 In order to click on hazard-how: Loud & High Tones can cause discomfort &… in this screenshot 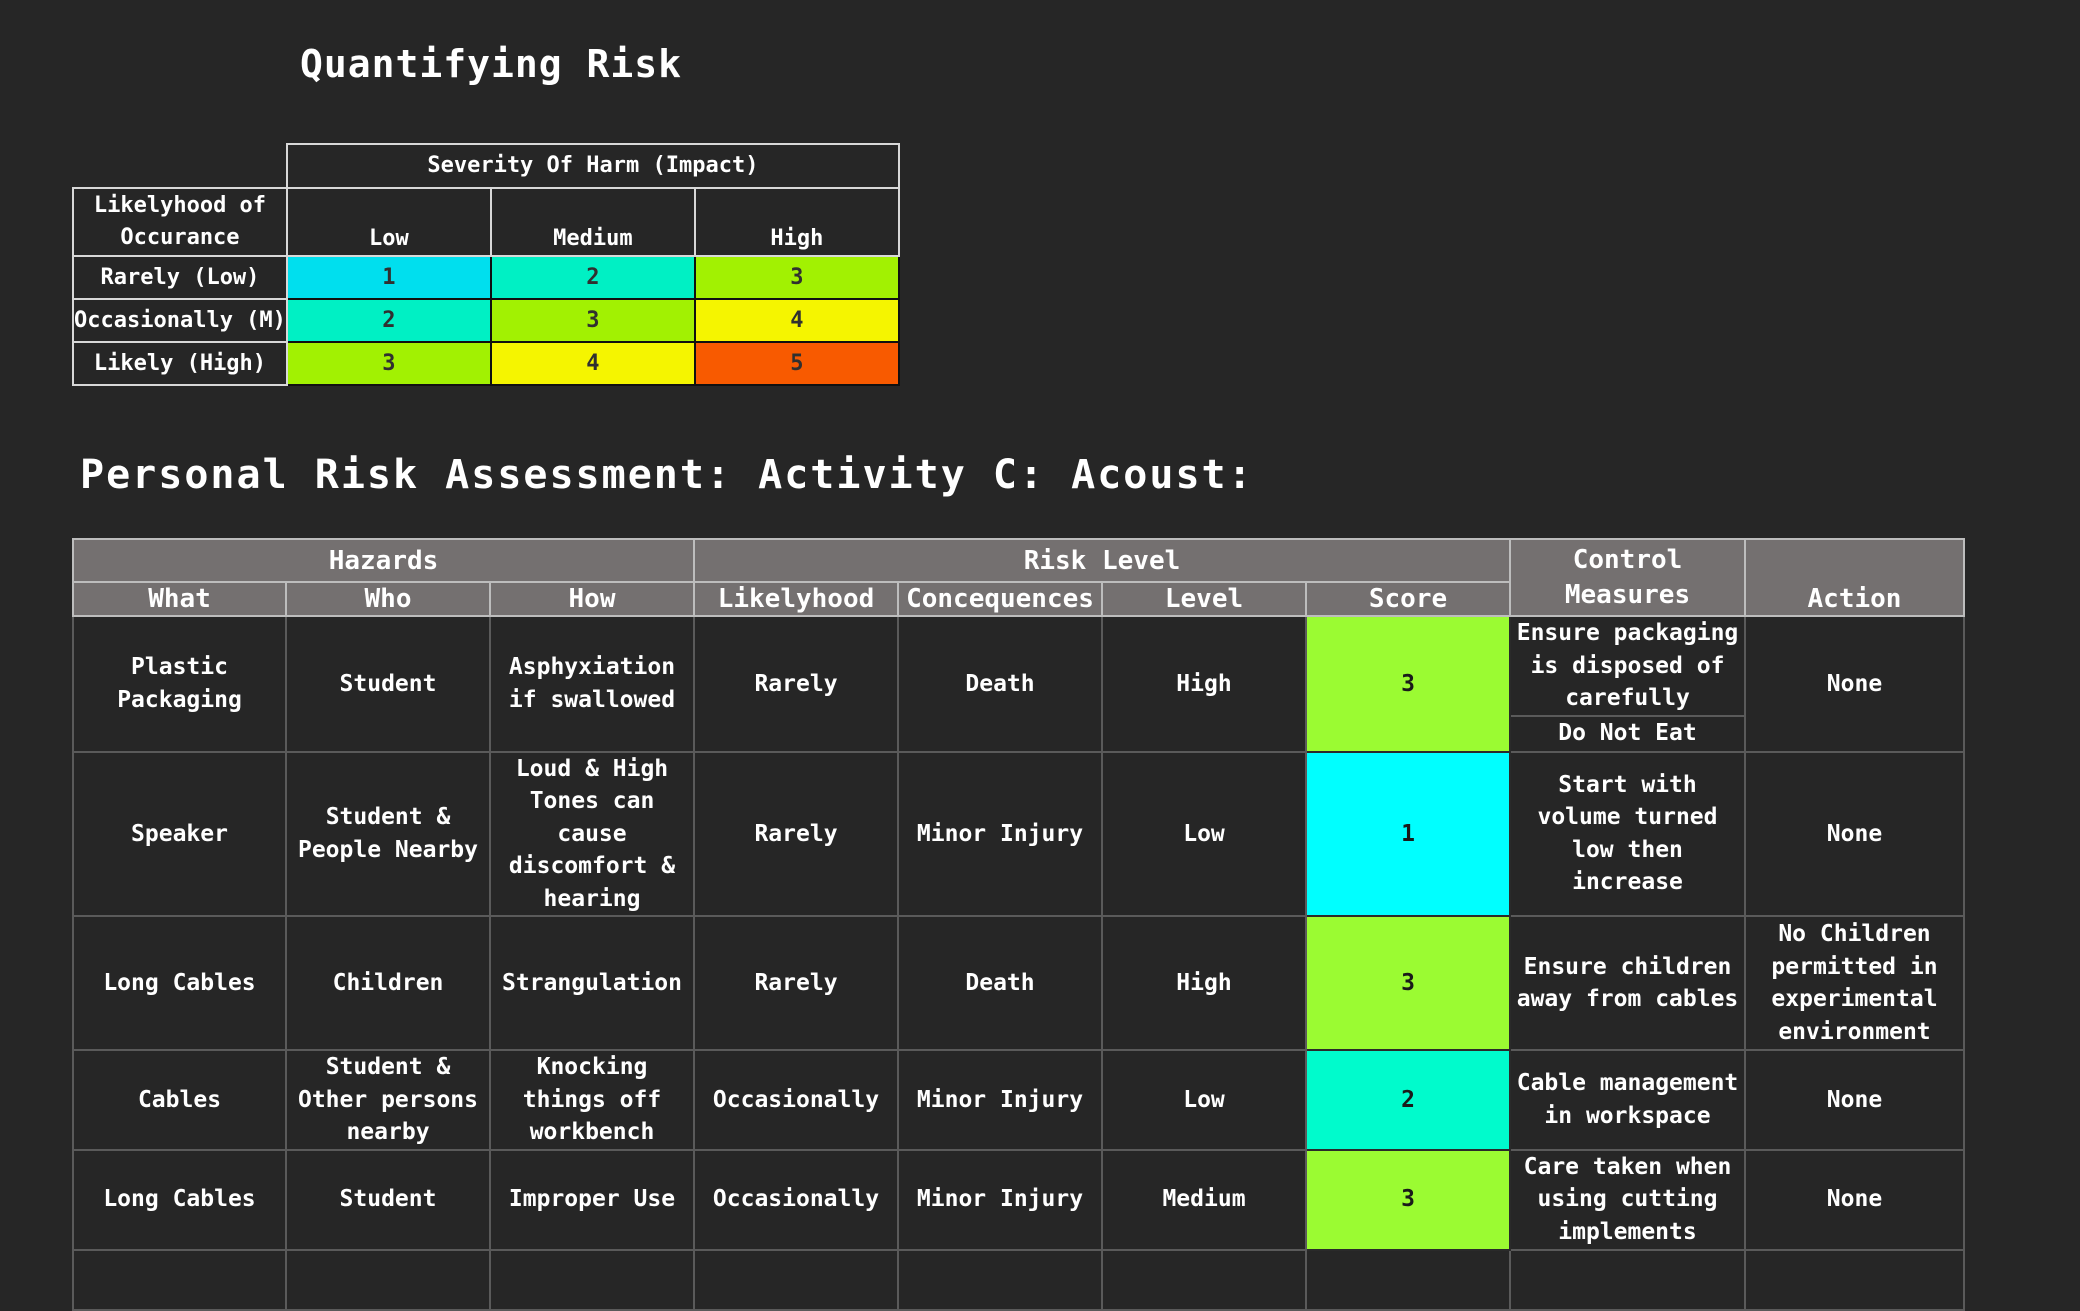, I will do `click(592, 833)`.